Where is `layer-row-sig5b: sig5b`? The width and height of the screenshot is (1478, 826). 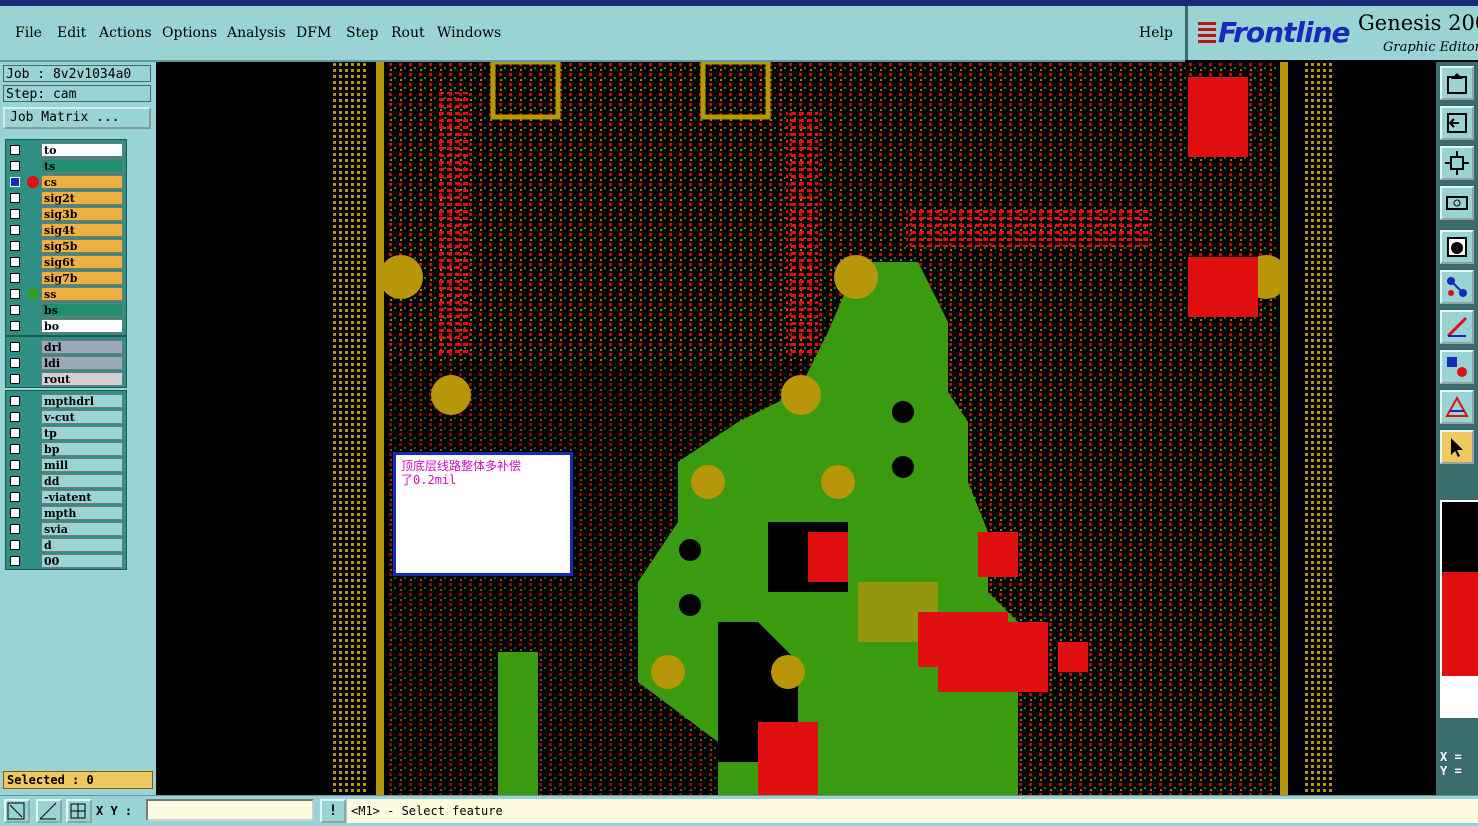
layer-row-sig5b: sig5b is located at coordinates (66, 246).